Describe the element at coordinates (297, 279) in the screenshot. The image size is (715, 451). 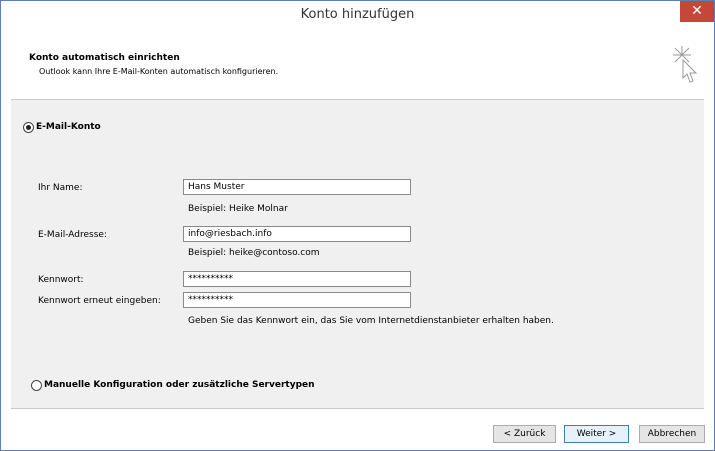
I see `password-input` at that location.